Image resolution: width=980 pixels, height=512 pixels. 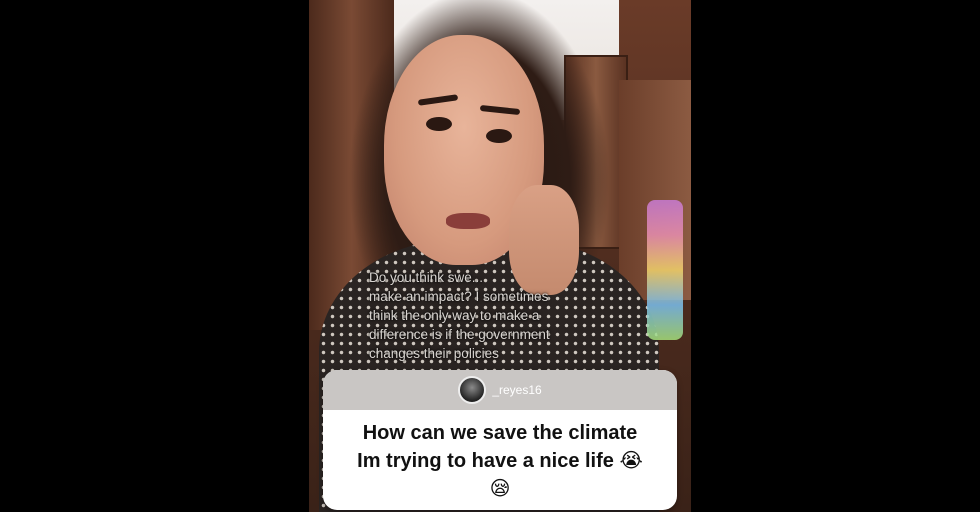 I want to click on question-line-1: How can we save the climate, so click(x=500, y=433).